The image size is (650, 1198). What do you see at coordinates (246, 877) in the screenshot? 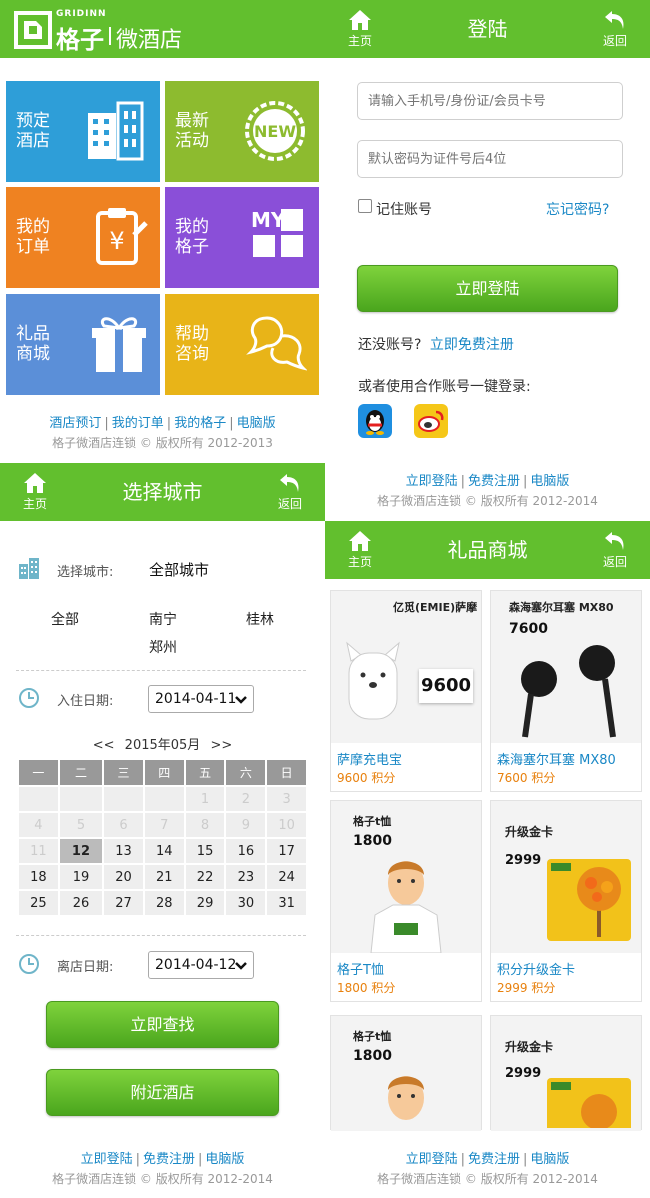
I see `calendar-day: 23` at bounding box center [246, 877].